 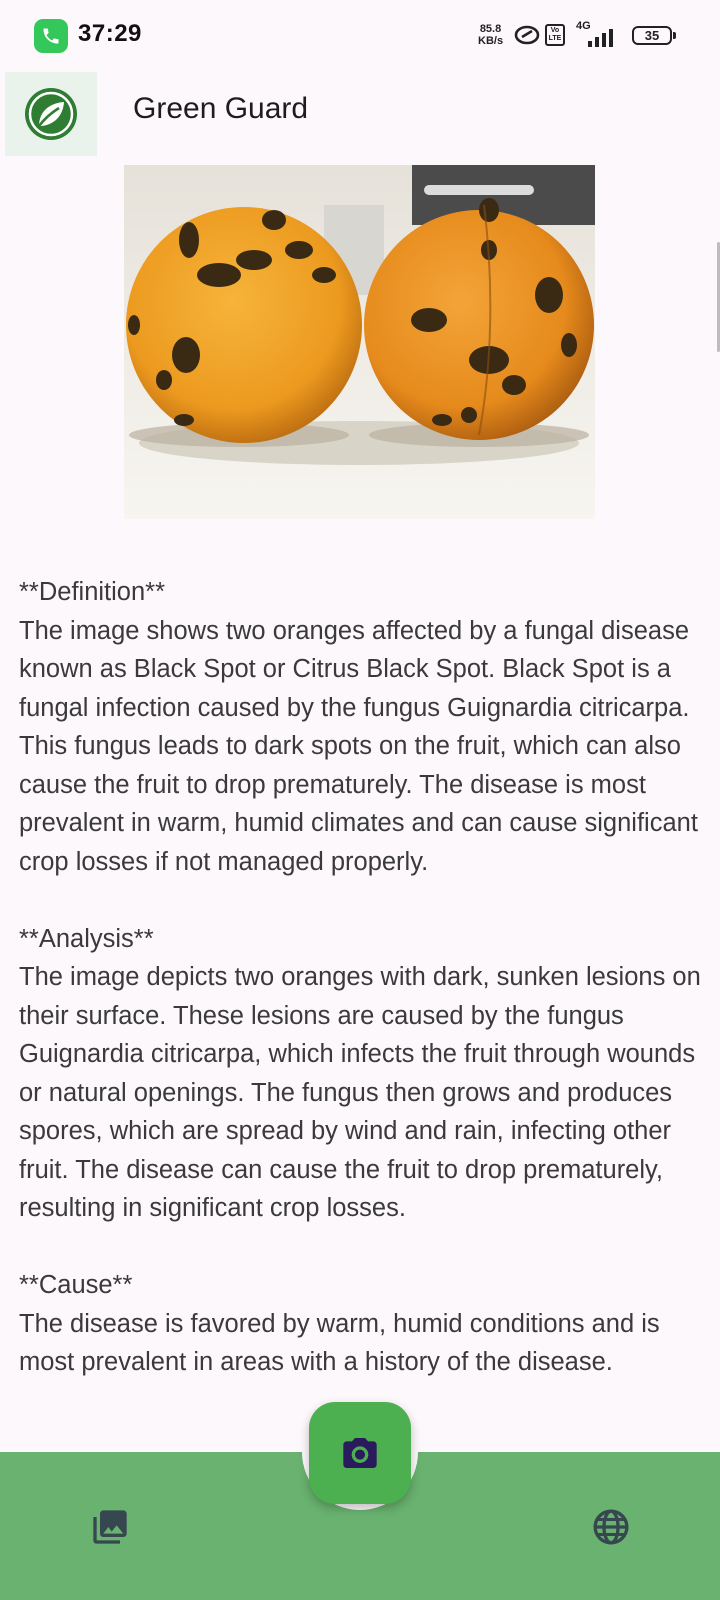 What do you see at coordinates (221, 108) in the screenshot?
I see `app-title: Green Guard` at bounding box center [221, 108].